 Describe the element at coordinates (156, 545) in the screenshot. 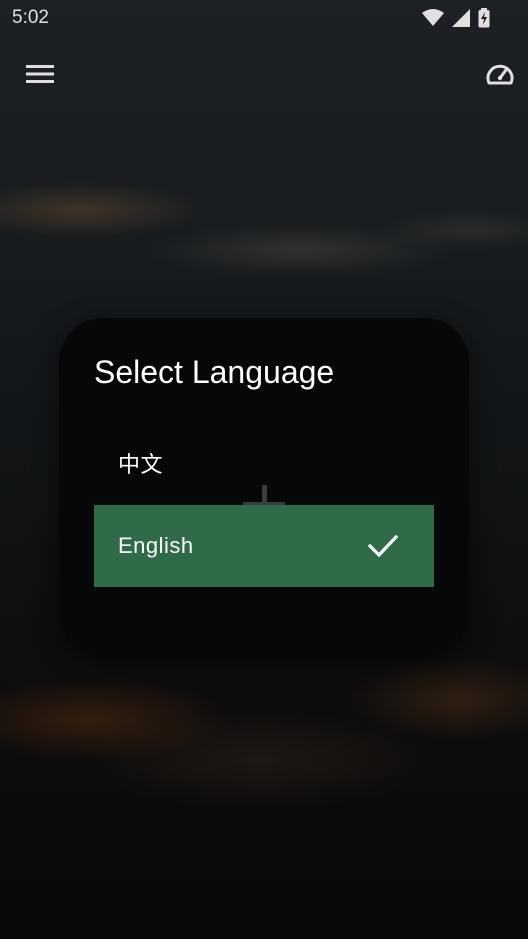

I see `language-option-label: English` at that location.